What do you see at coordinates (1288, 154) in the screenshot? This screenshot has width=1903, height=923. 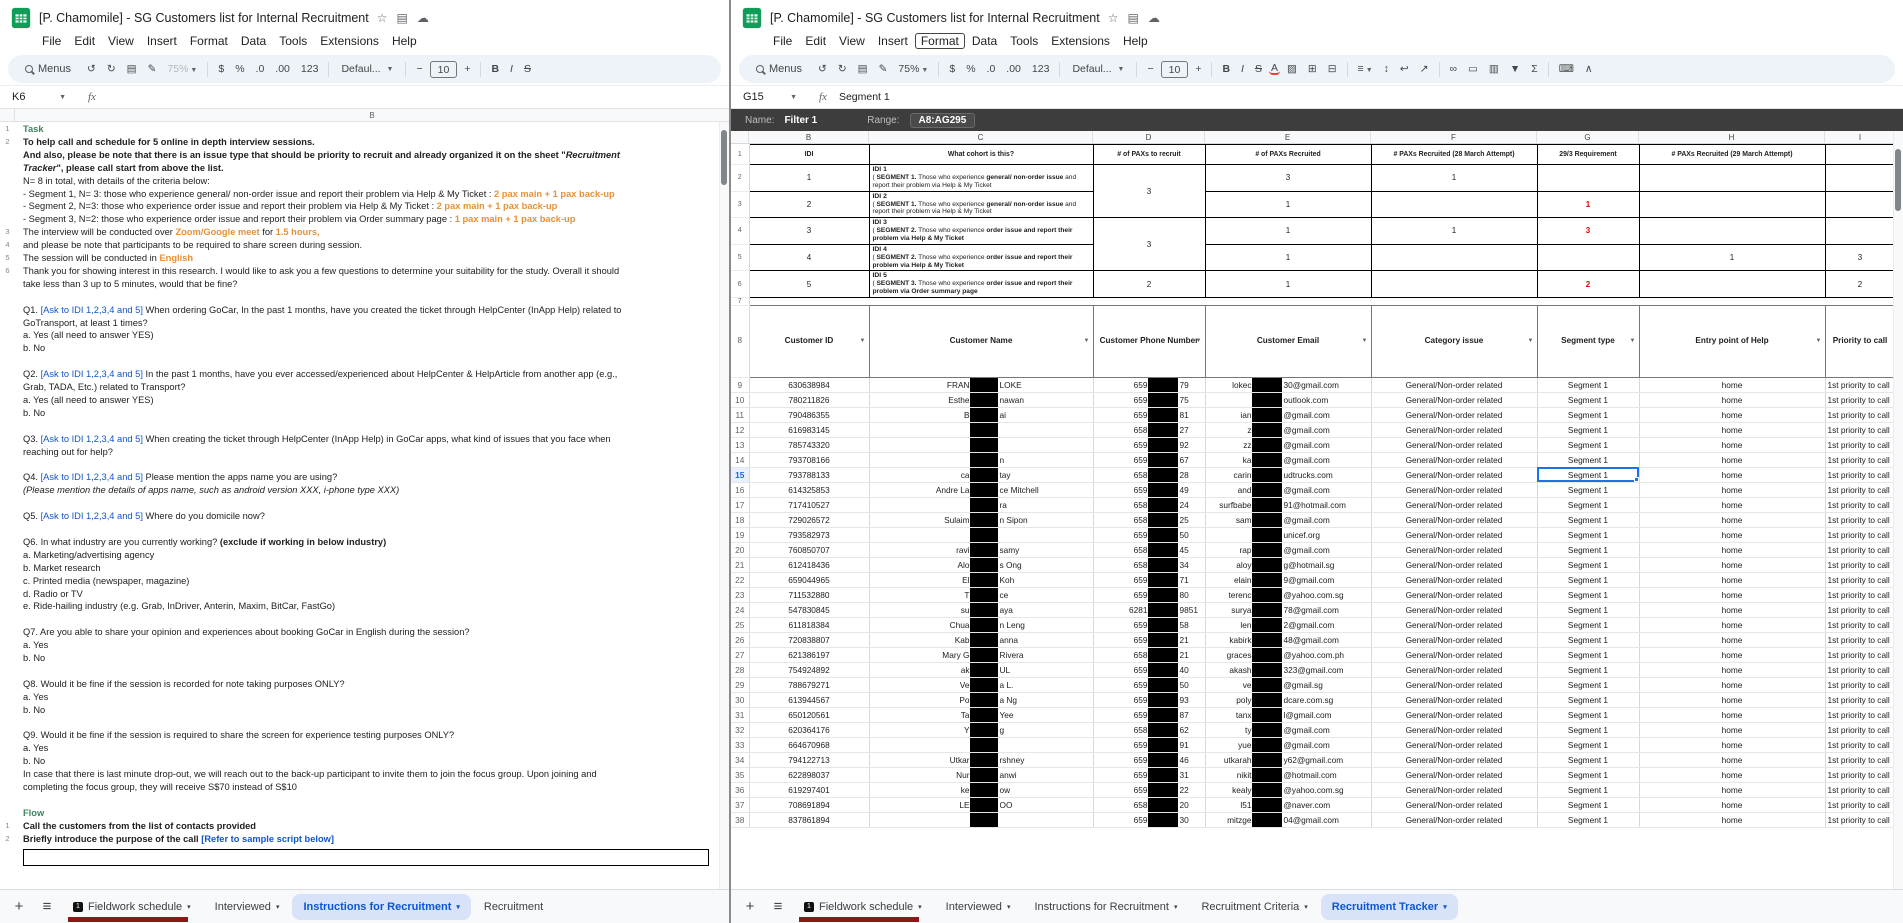 I see `header-cell: # of PAXs Recruited` at bounding box center [1288, 154].